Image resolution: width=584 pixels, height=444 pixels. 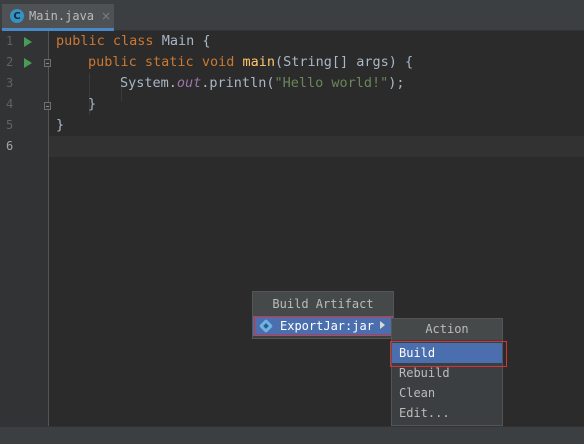 What do you see at coordinates (344, 62) in the screenshot?
I see `code-params: (String[] args) {` at bounding box center [344, 62].